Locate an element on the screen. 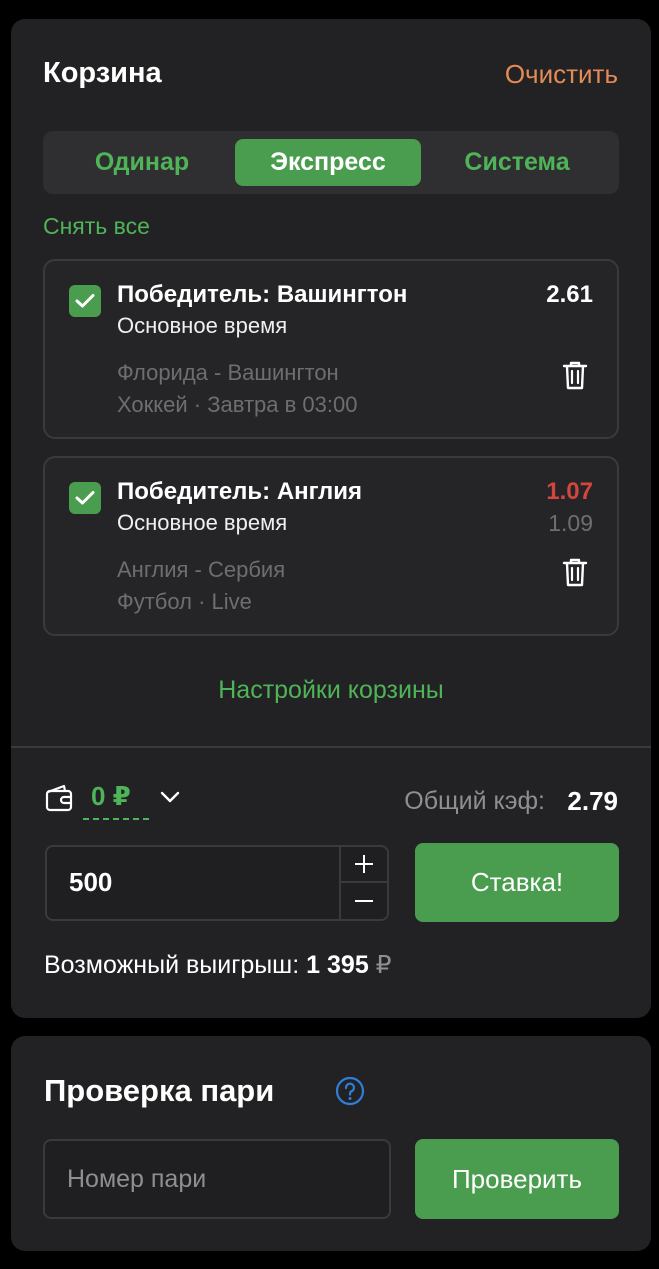  cart-title: Корзина is located at coordinates (102, 73).